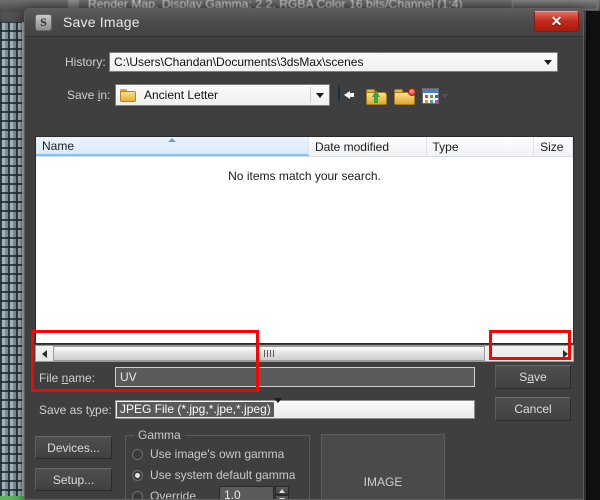 The width and height of the screenshot is (600, 500). I want to click on close-icon: ✕, so click(556, 21).